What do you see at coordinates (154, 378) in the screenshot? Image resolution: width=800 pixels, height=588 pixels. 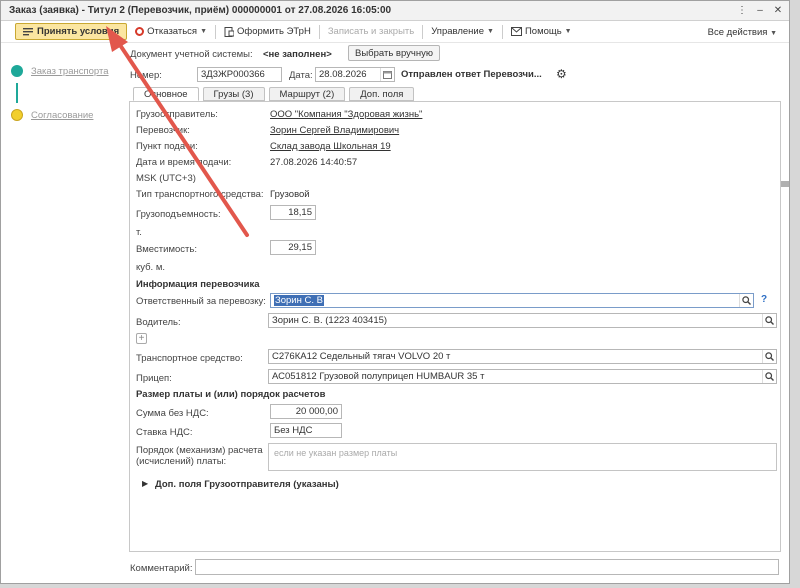 I see `trailer-label: Прицеп:` at bounding box center [154, 378].